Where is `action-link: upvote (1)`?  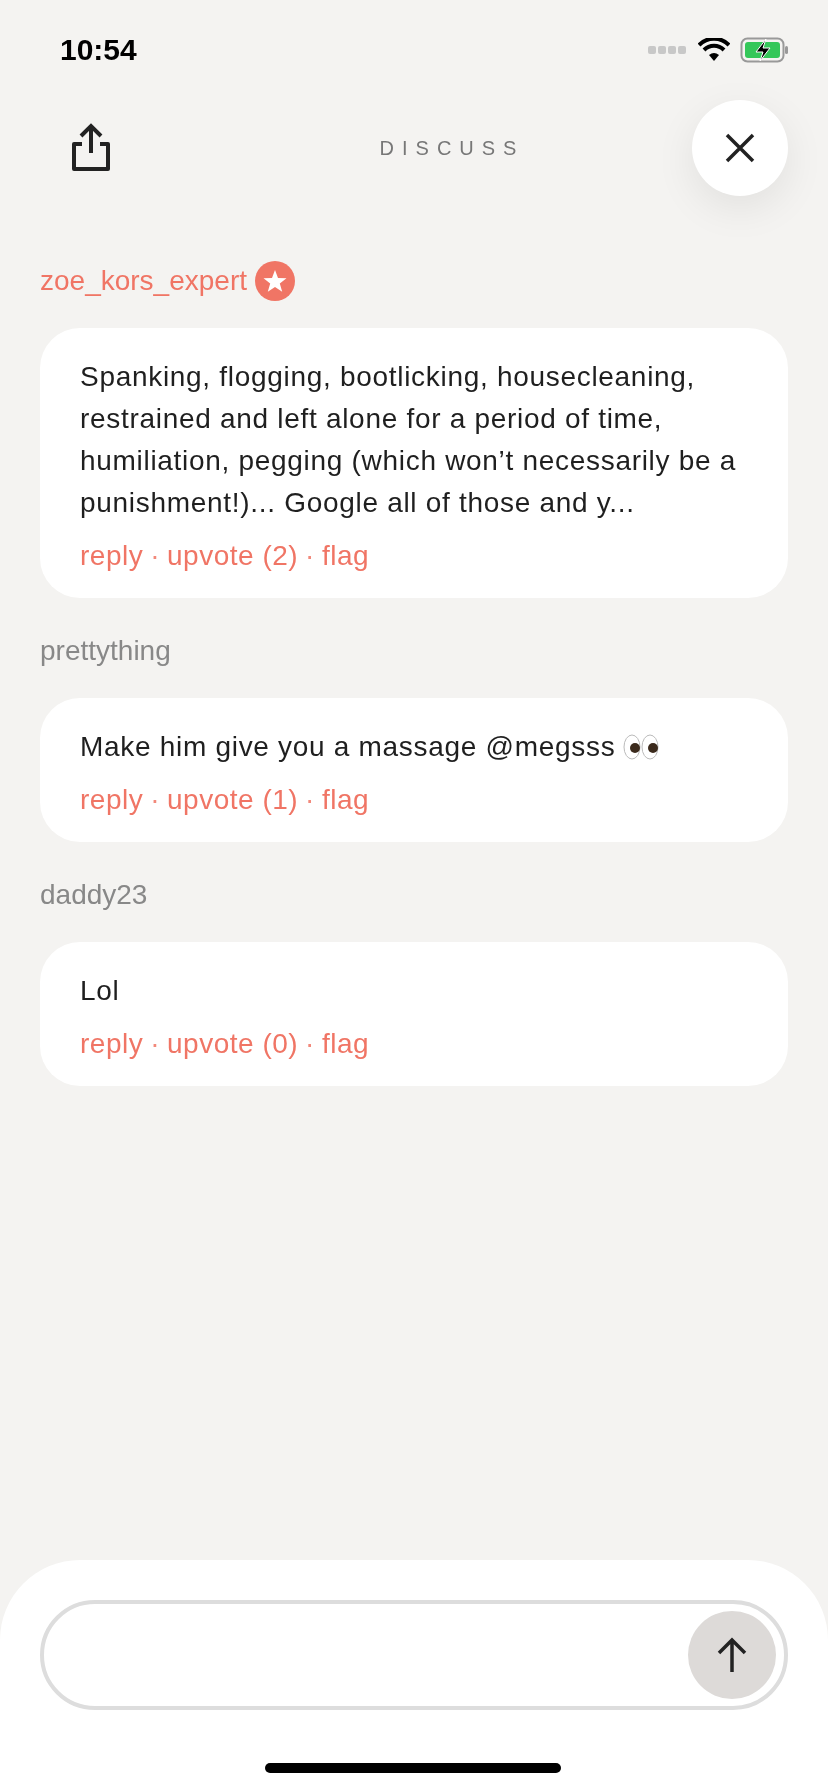
action-link: upvote (1) is located at coordinates (233, 800).